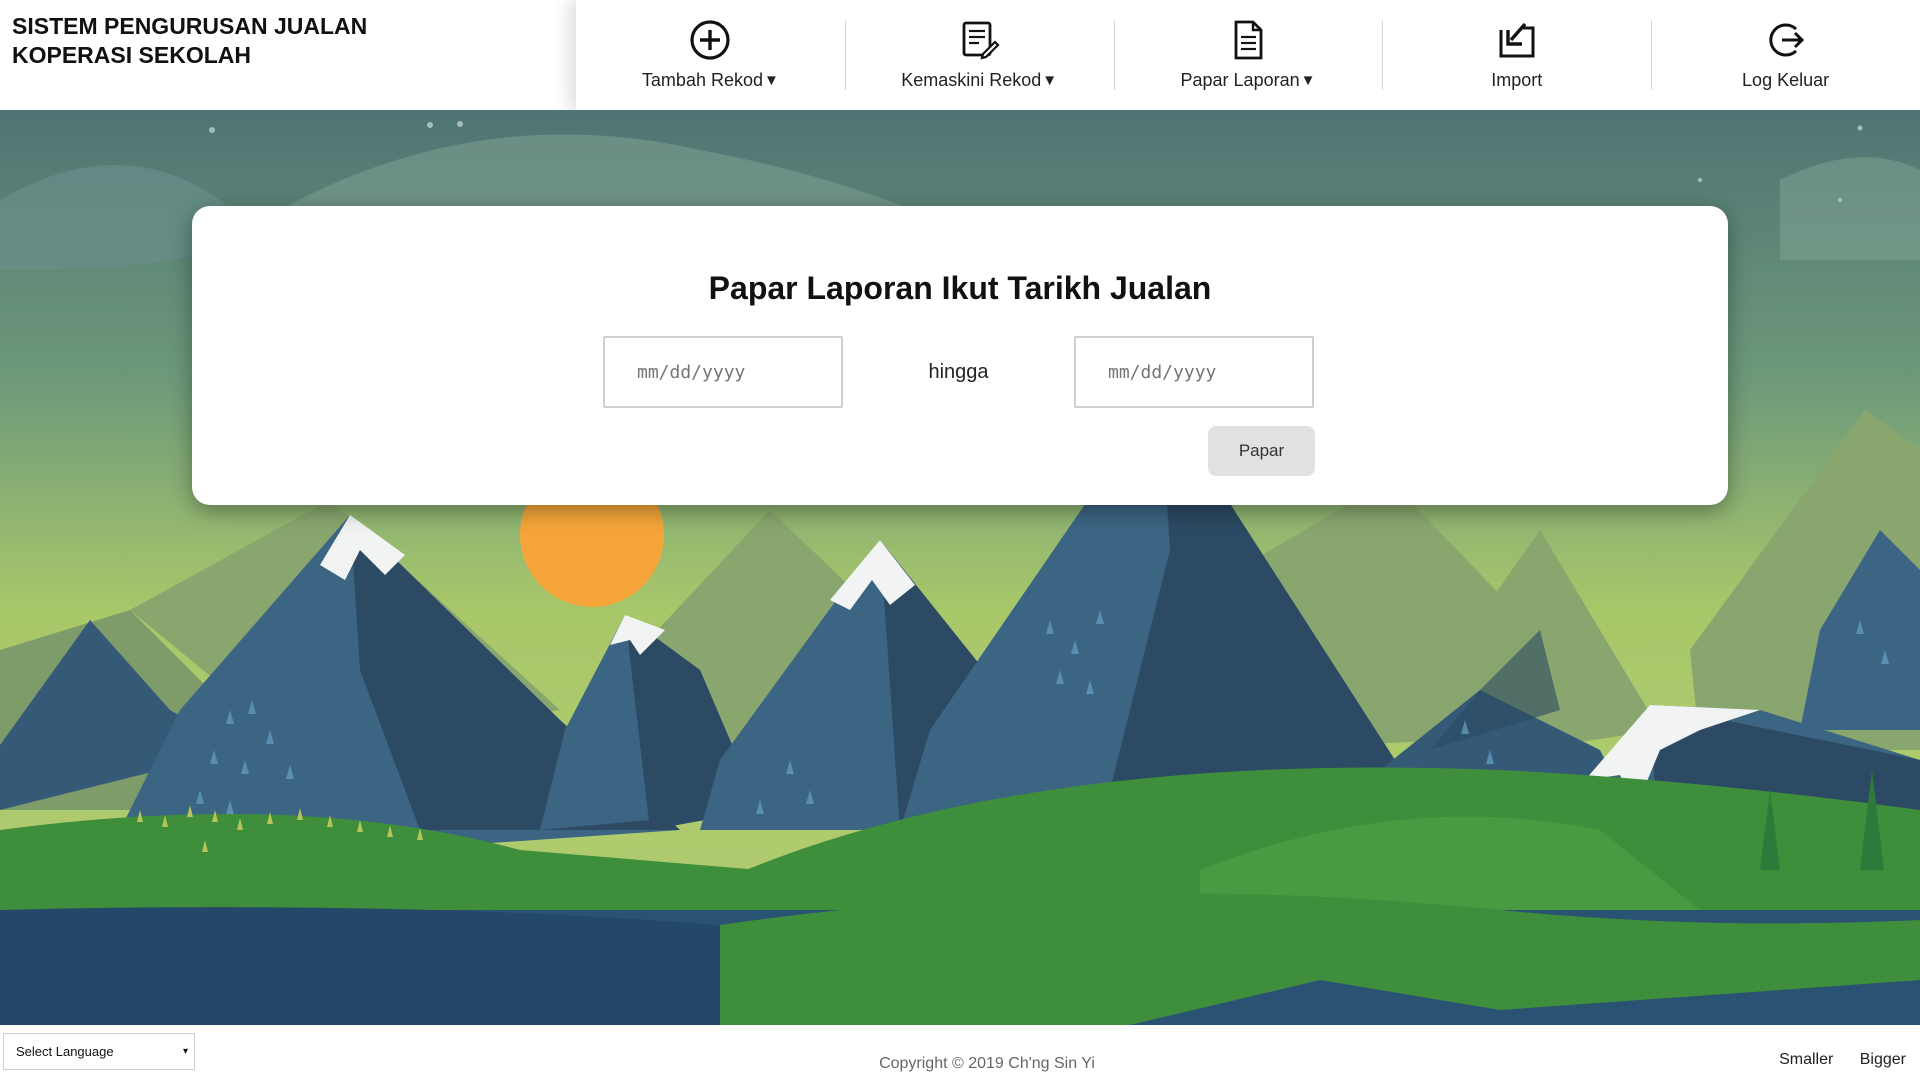 The image size is (1920, 1080). Describe the element at coordinates (1786, 80) in the screenshot. I see `nav-label-log-keluar: Log Keluar` at that location.